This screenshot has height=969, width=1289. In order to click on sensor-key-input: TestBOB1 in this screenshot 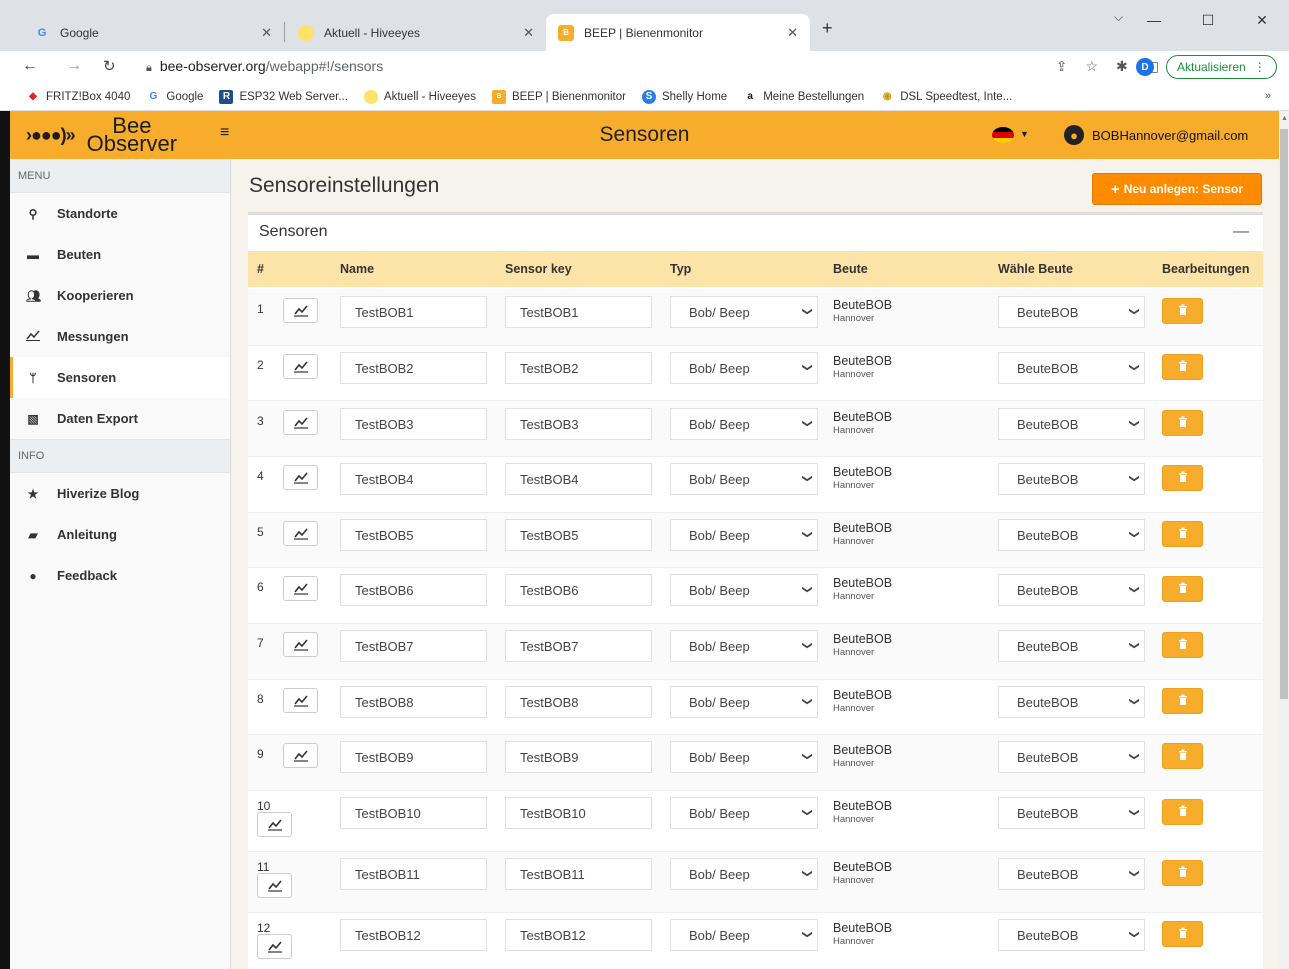, I will do `click(578, 312)`.